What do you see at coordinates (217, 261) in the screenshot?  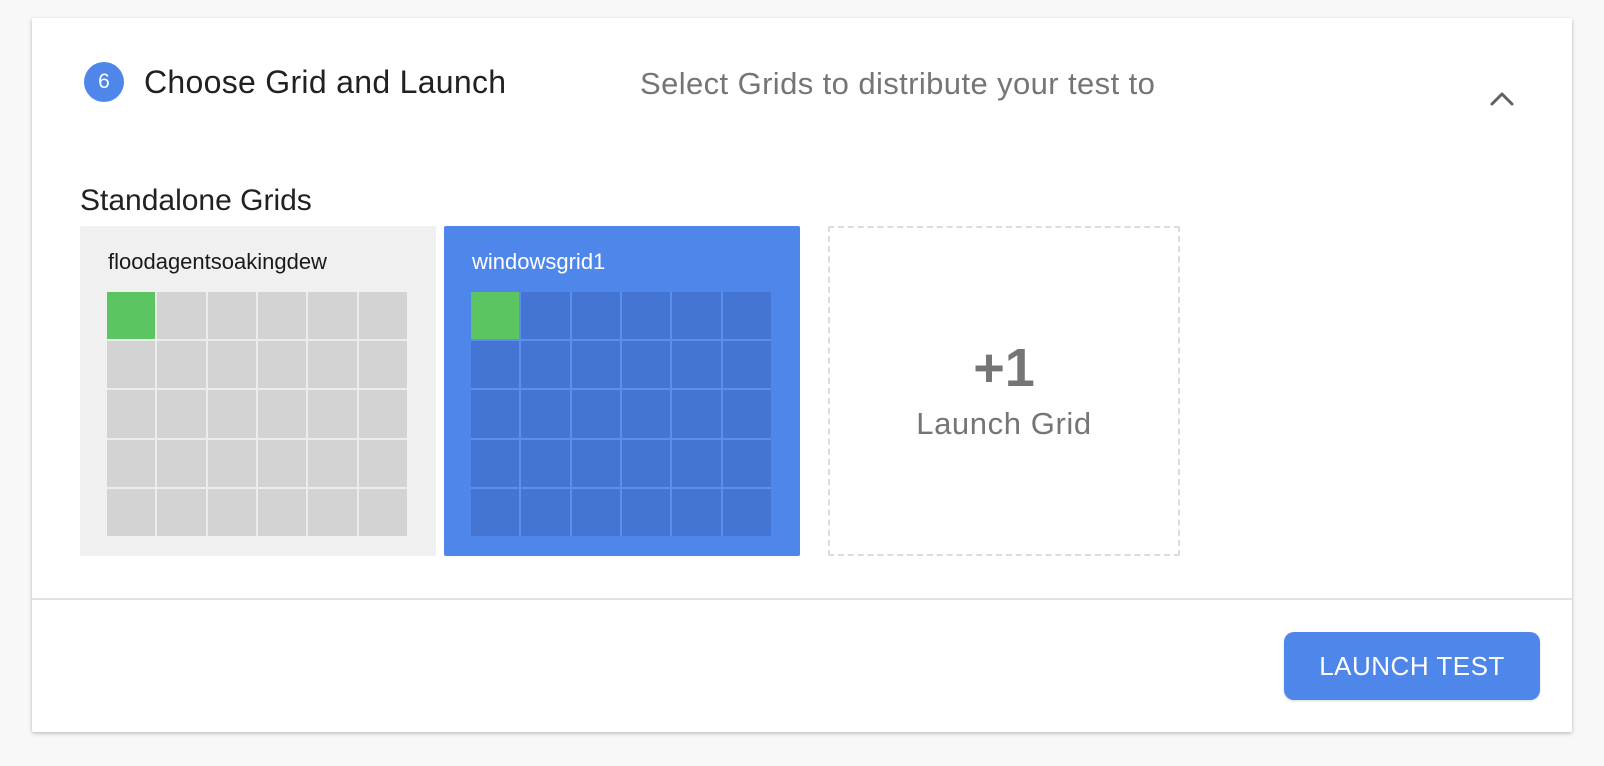 I see `grid-name: floodagentsoakingdew` at bounding box center [217, 261].